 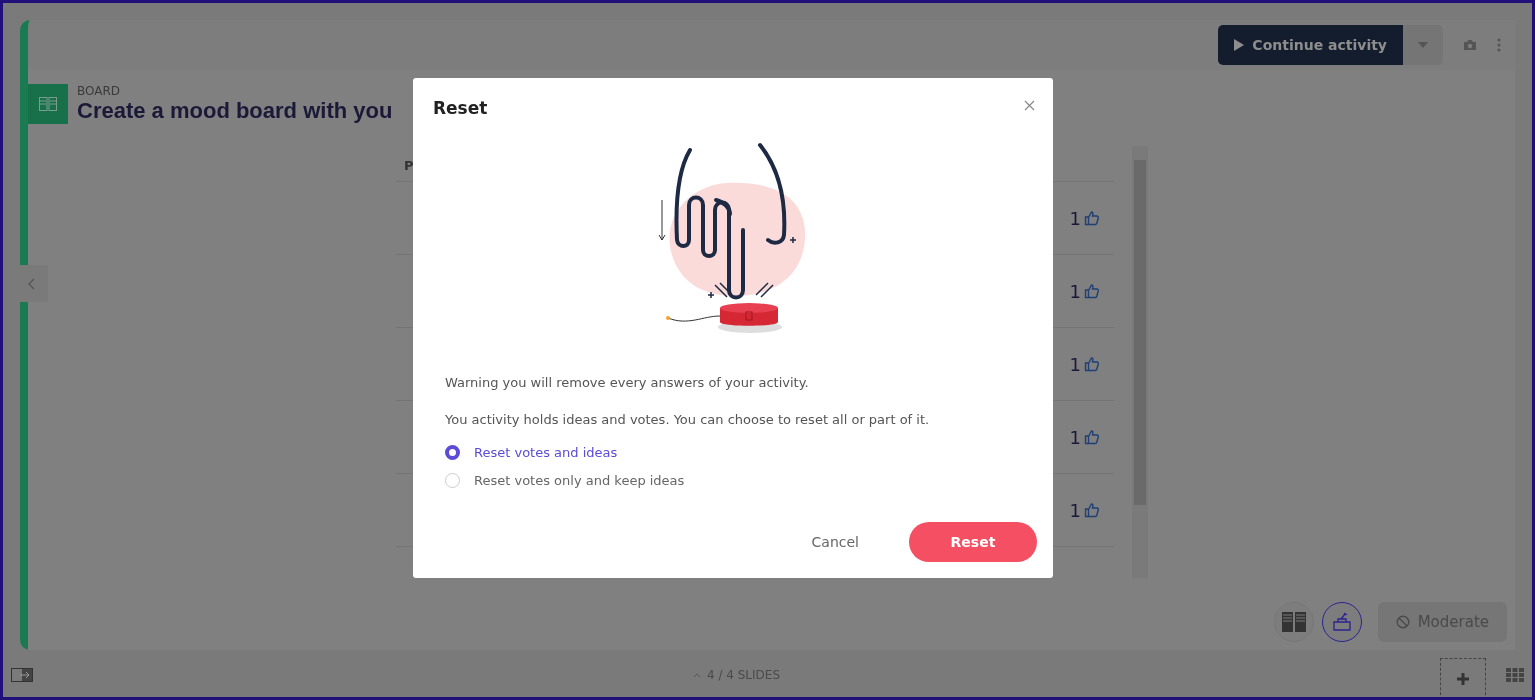 I want to click on close-button, so click(x=1029, y=105).